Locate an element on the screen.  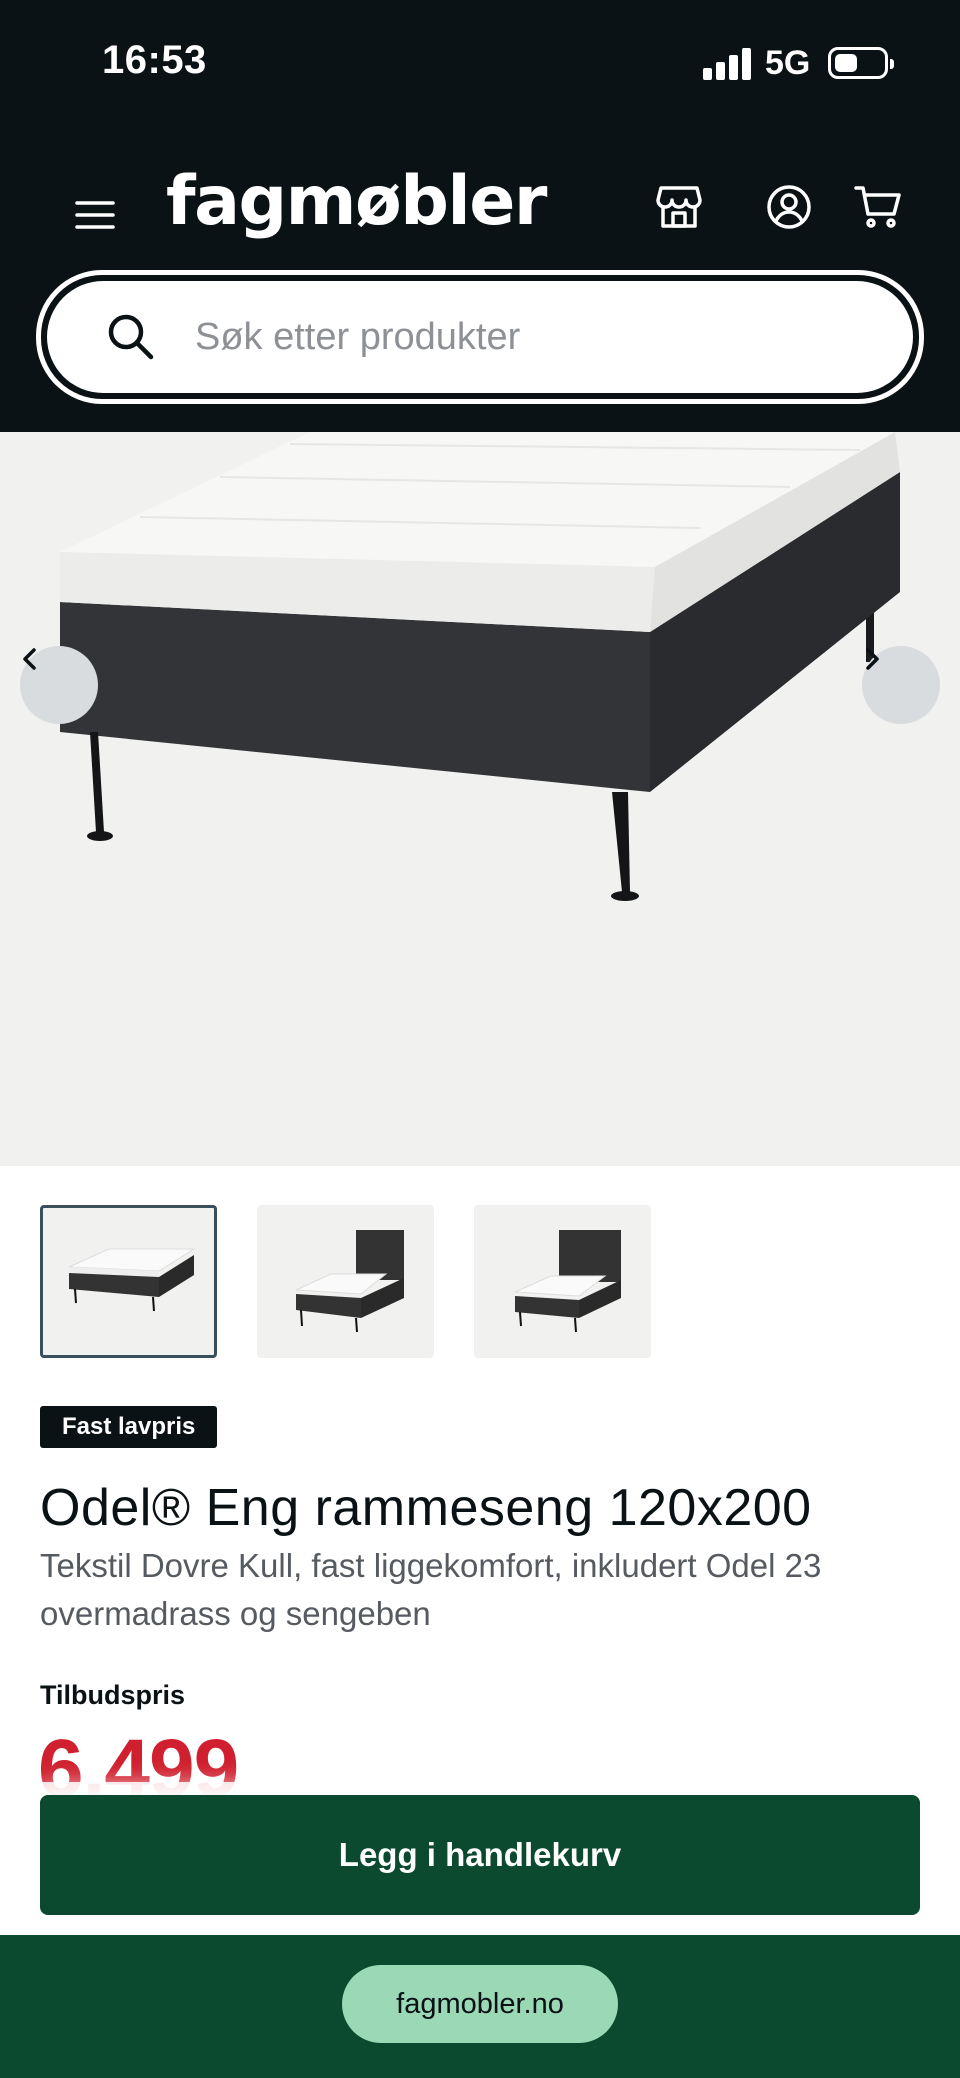
cart-icon is located at coordinates (878, 206).